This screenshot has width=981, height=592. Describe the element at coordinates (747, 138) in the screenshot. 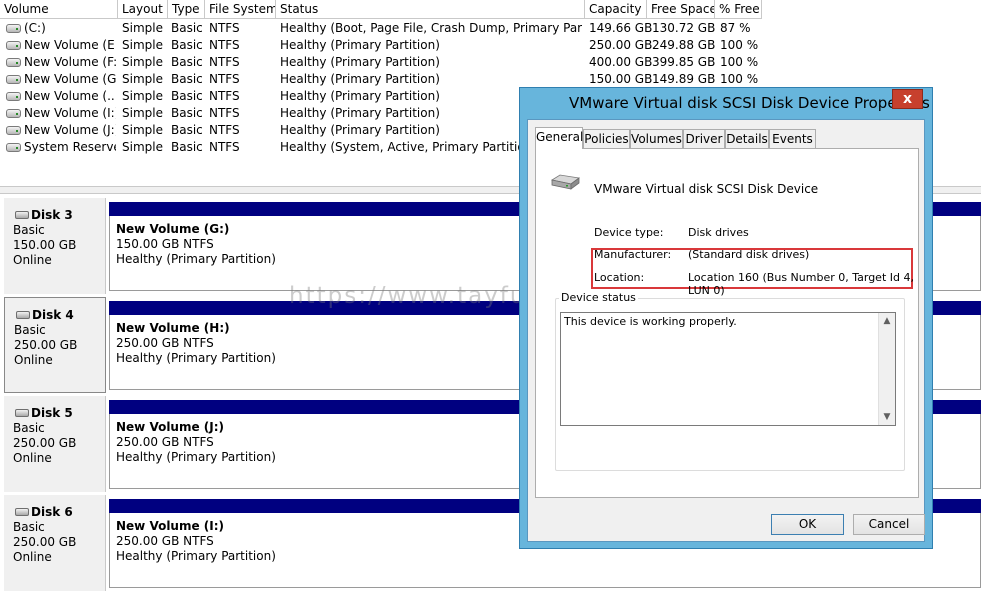

I see `tab-details: Details` at that location.